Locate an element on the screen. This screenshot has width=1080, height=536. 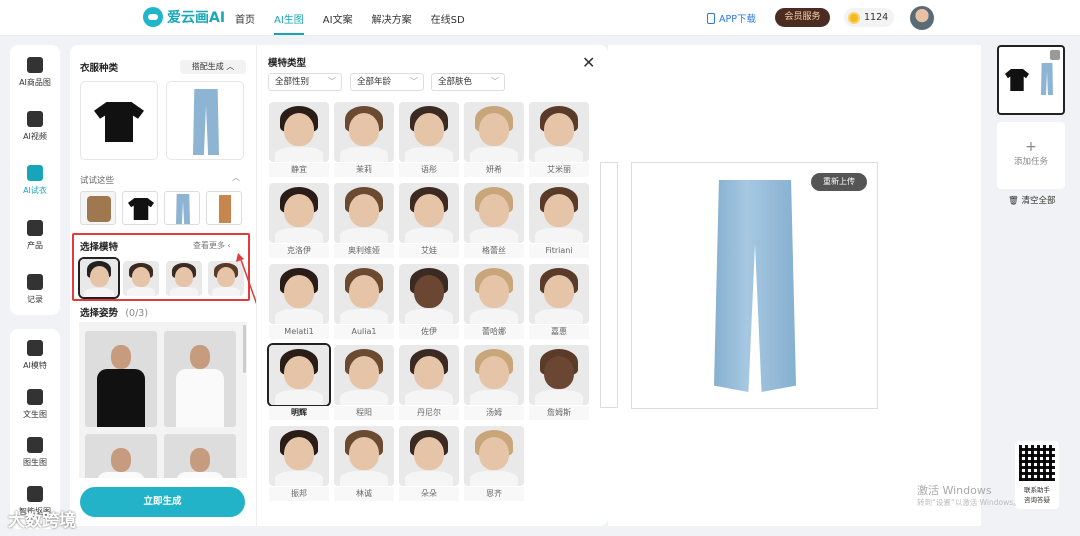
qr-caption-1: 联系助手 is located at coordinates (1037, 490).